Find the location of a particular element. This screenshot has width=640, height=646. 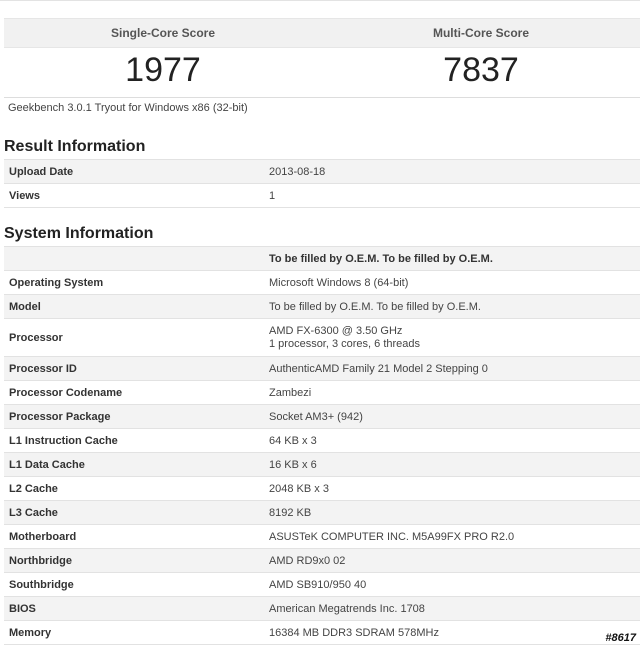

row-label: BIOS is located at coordinates (134, 608).